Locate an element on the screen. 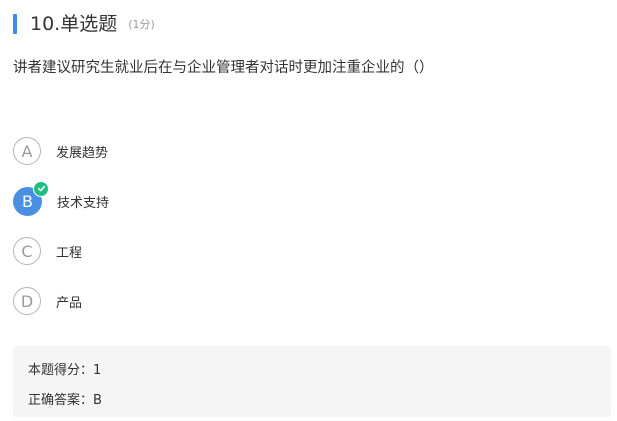 The width and height of the screenshot is (617, 421). option-c: C 工程 is located at coordinates (61, 251).